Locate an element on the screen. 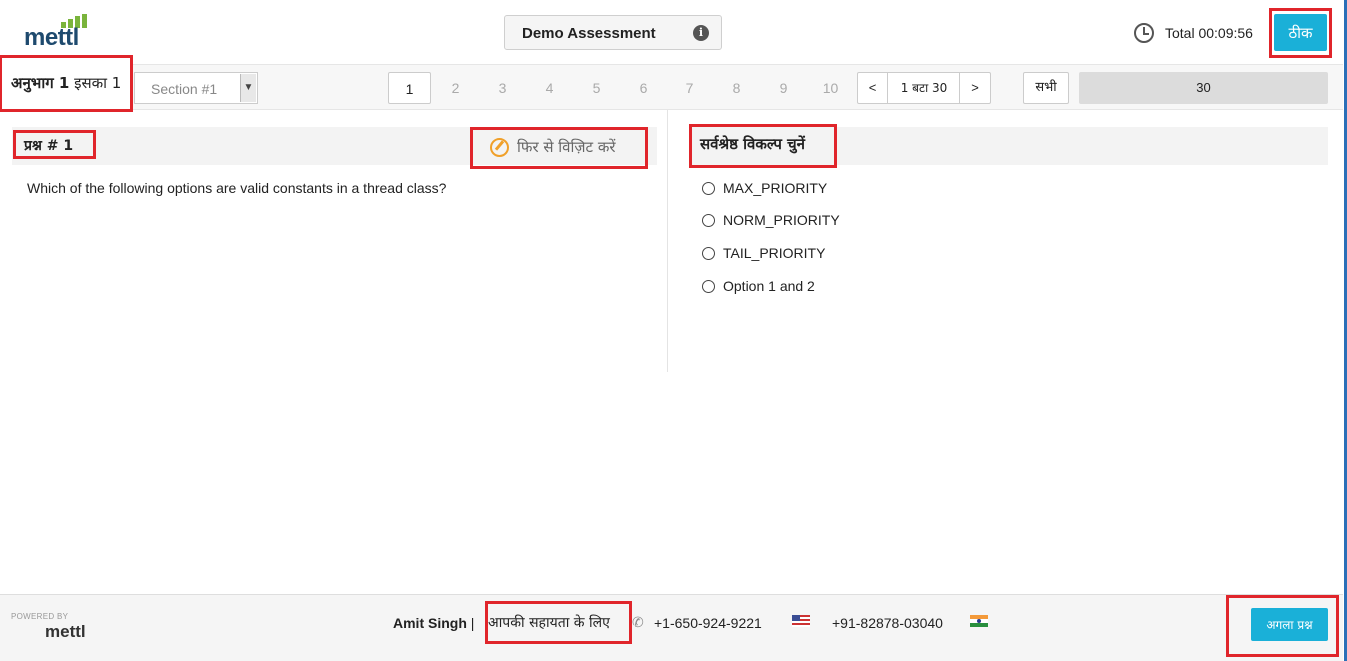 This screenshot has width=1347, height=661. question-number-3: 3 is located at coordinates (502, 88).